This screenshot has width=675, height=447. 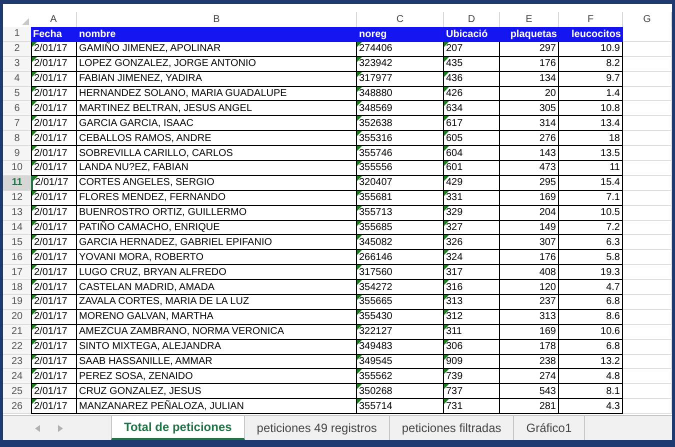 What do you see at coordinates (400, 108) in the screenshot?
I see `table-cell: 348569` at bounding box center [400, 108].